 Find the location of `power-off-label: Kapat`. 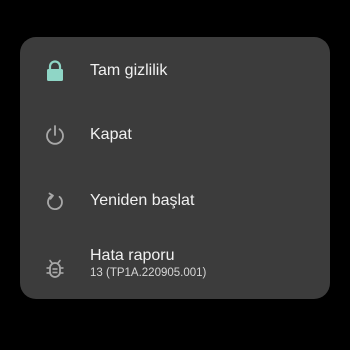

power-off-label: Kapat is located at coordinates (111, 134).